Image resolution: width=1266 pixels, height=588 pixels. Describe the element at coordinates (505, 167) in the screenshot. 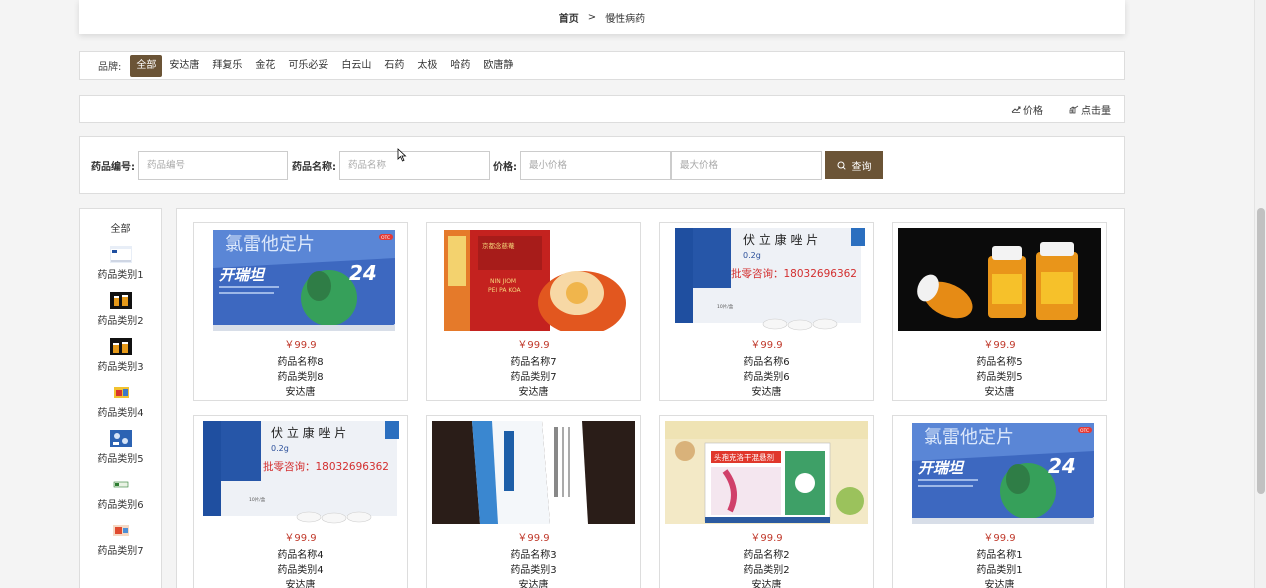

I see `price-label: 价格:` at that location.